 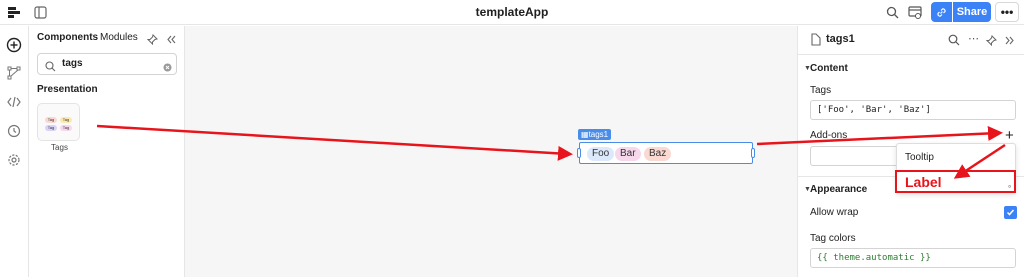 I want to click on left-rail, so click(x=14, y=151).